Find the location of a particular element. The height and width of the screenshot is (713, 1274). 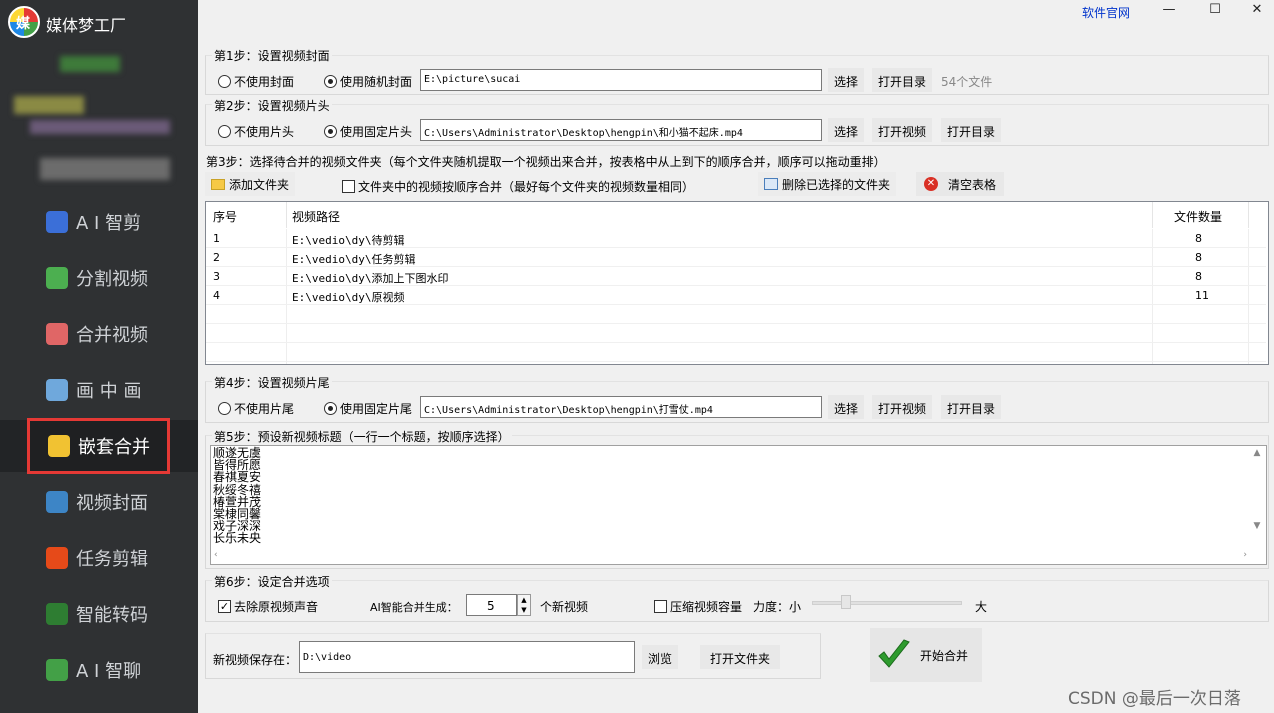

table-row: 3 E:\vedio\dy\添加上下图水印 8 is located at coordinates (736, 276).